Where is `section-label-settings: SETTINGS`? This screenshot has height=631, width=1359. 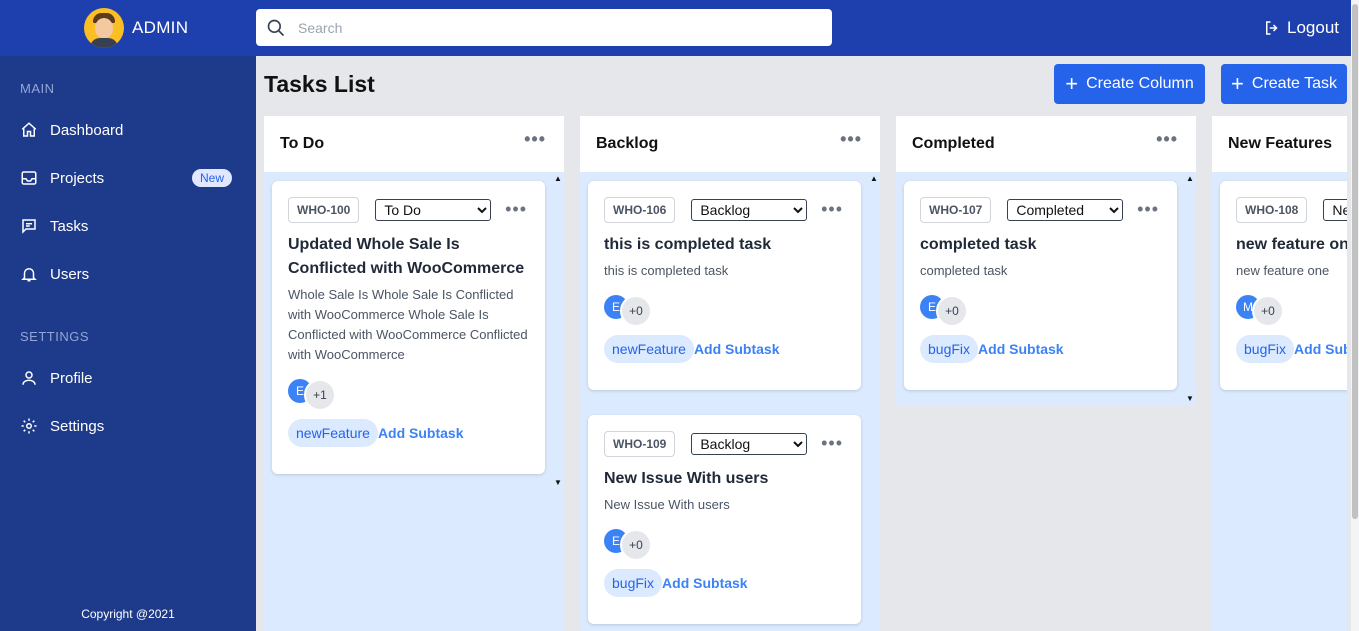
section-label-settings: SETTINGS is located at coordinates (55, 336).